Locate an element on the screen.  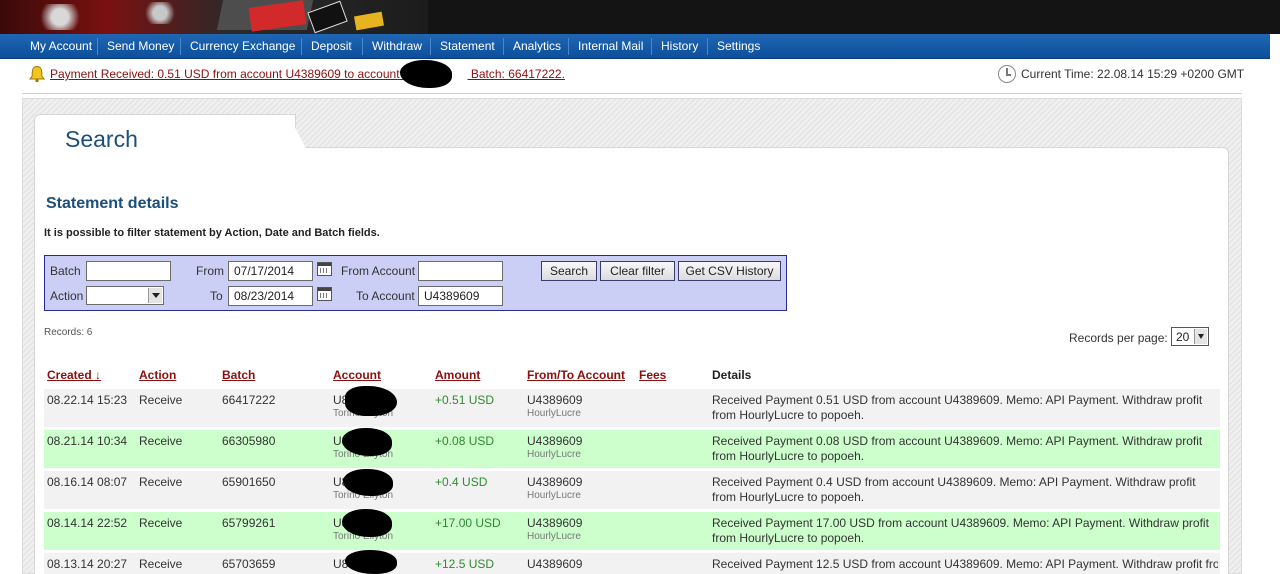
nav-history: History is located at coordinates (679, 46).